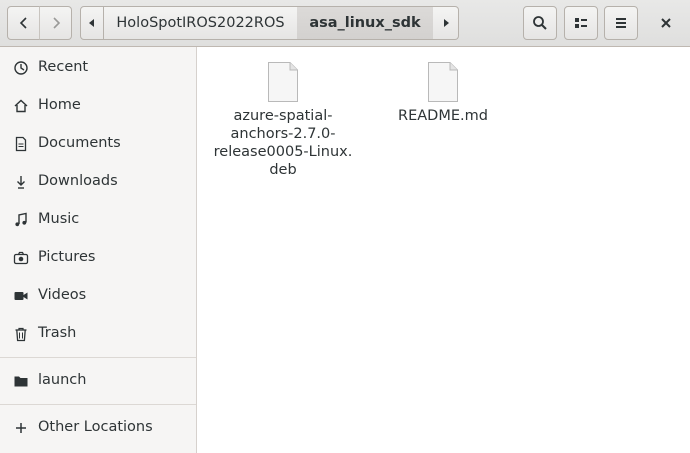 Image resolution: width=690 pixels, height=453 pixels. I want to click on document-icon, so click(21, 144).